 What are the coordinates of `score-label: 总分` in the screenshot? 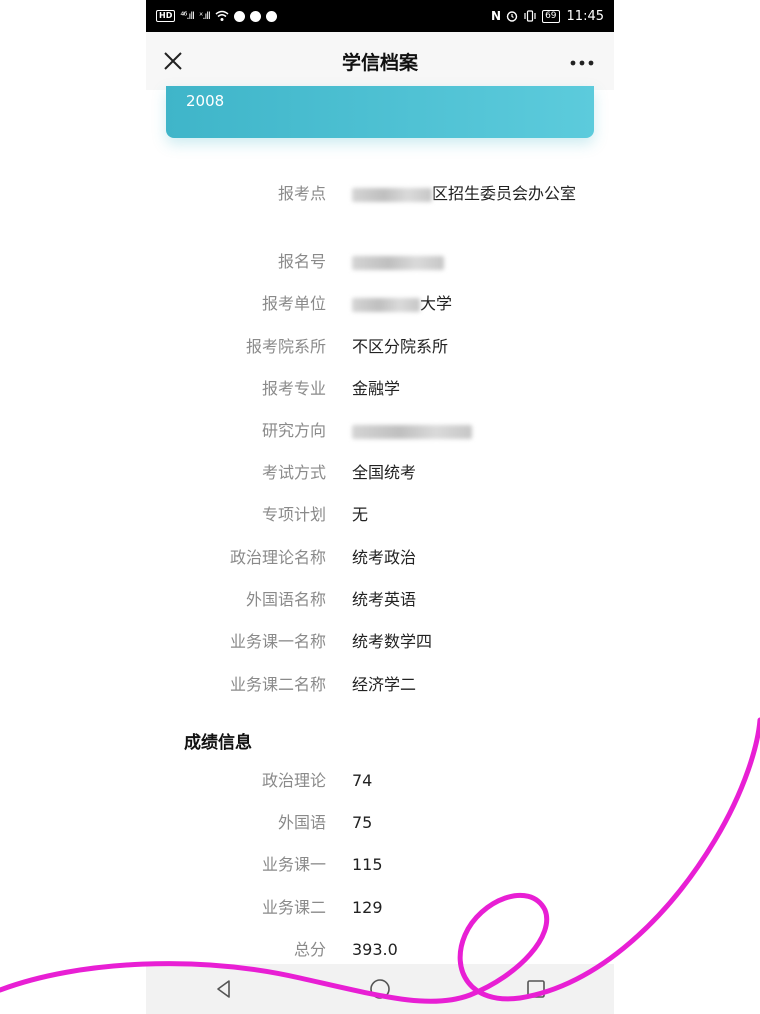 It's located at (309, 949).